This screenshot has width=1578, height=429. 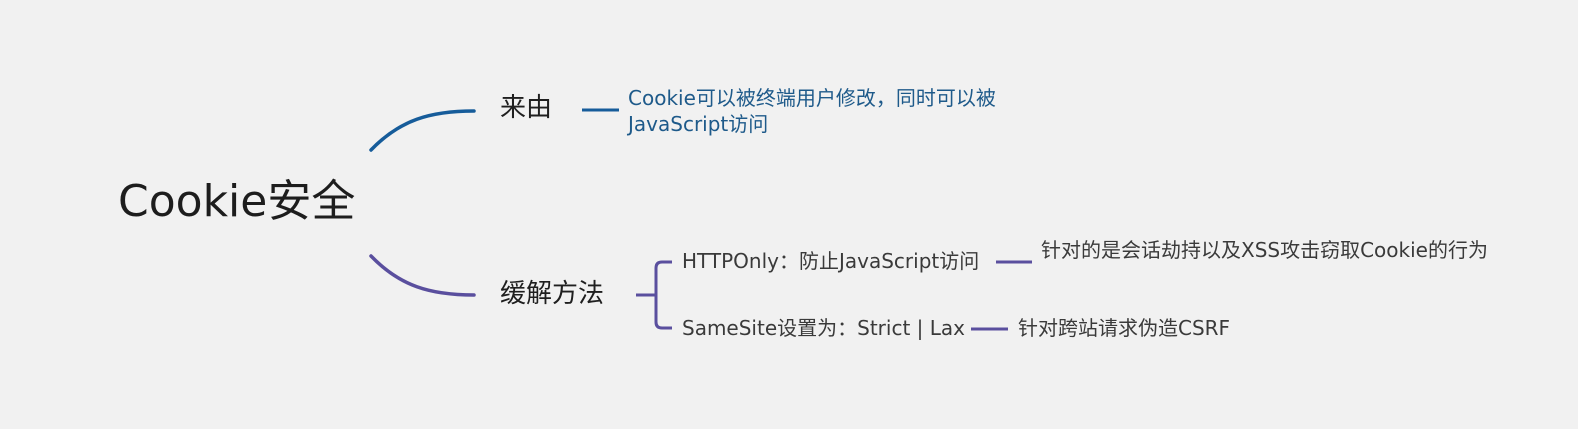 I want to click on connector-bracket, so click(x=663, y=295).